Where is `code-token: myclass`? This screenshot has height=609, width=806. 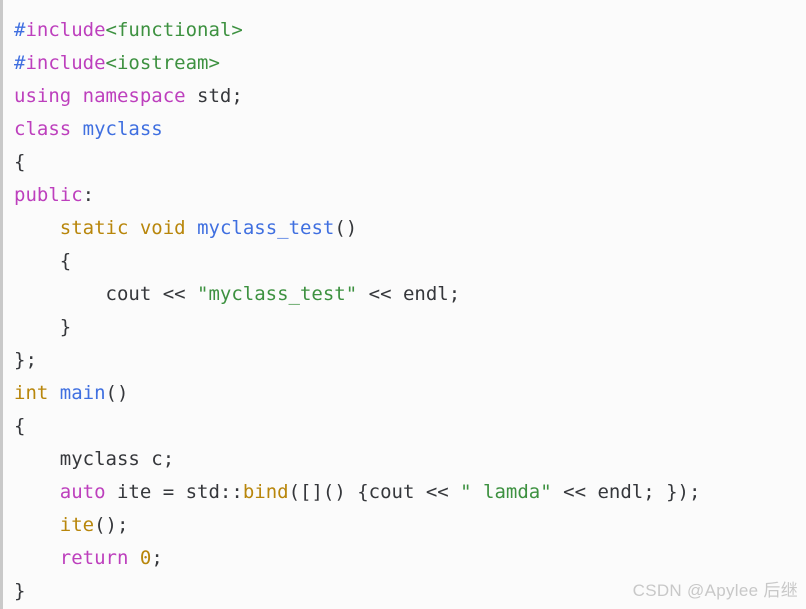
code-token: myclass is located at coordinates (122, 129).